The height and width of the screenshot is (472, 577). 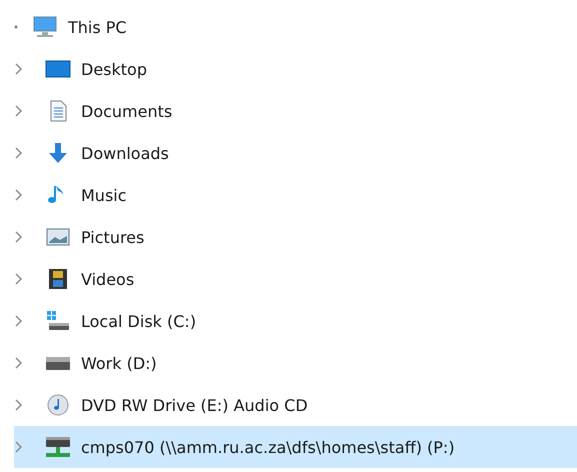 I want to click on network-drive-icon, so click(x=58, y=447).